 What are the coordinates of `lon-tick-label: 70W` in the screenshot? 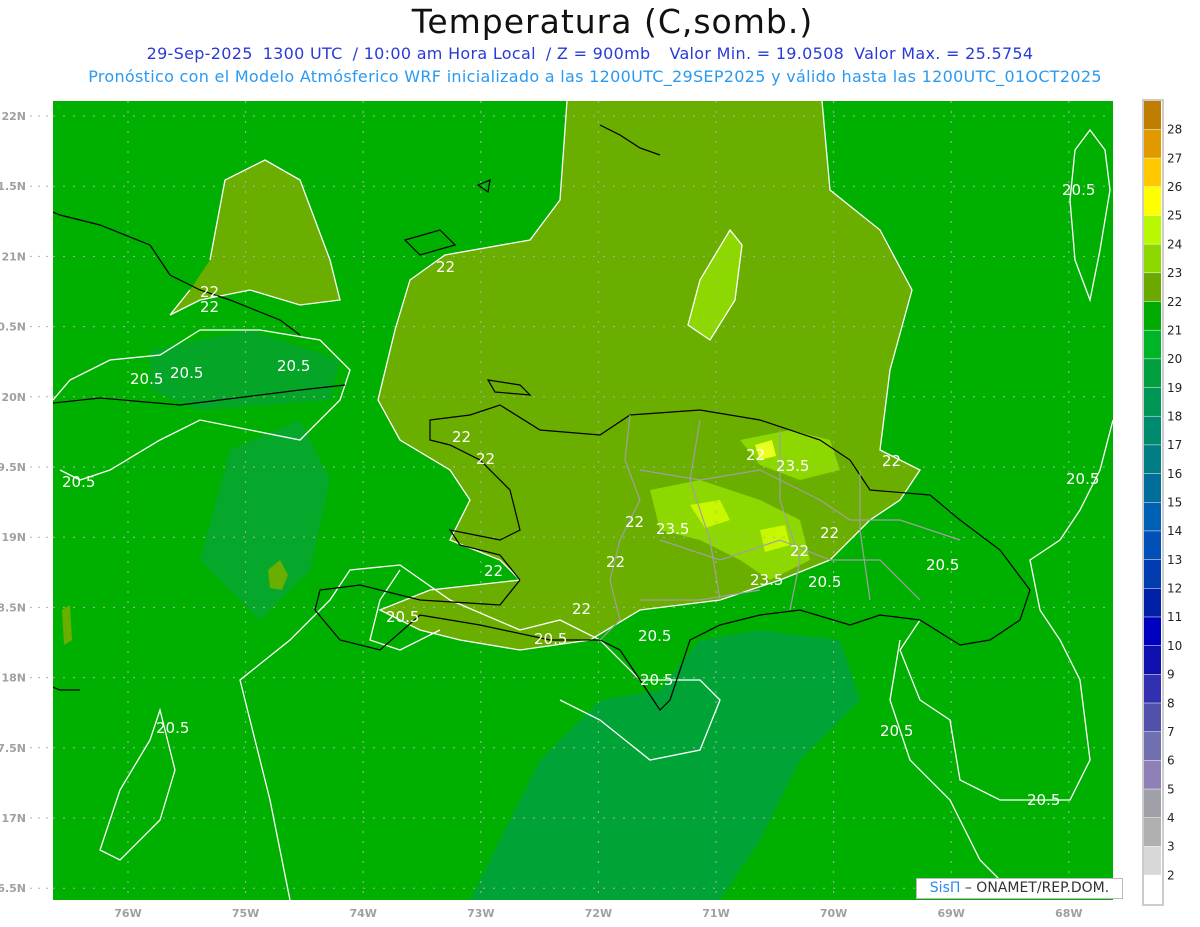 It's located at (833, 913).